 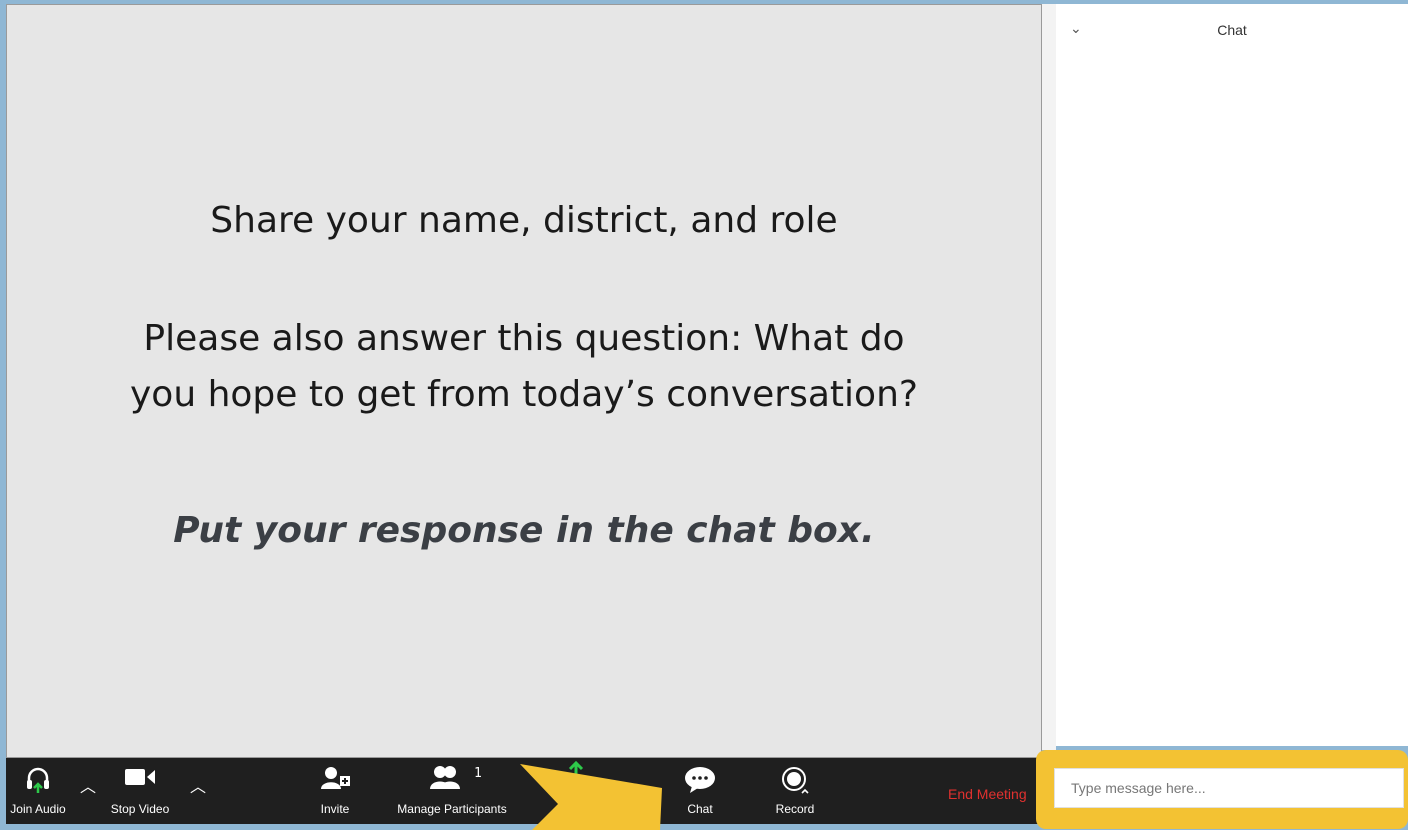 What do you see at coordinates (987, 794) in the screenshot?
I see `end-meeting-button: End Meeting` at bounding box center [987, 794].